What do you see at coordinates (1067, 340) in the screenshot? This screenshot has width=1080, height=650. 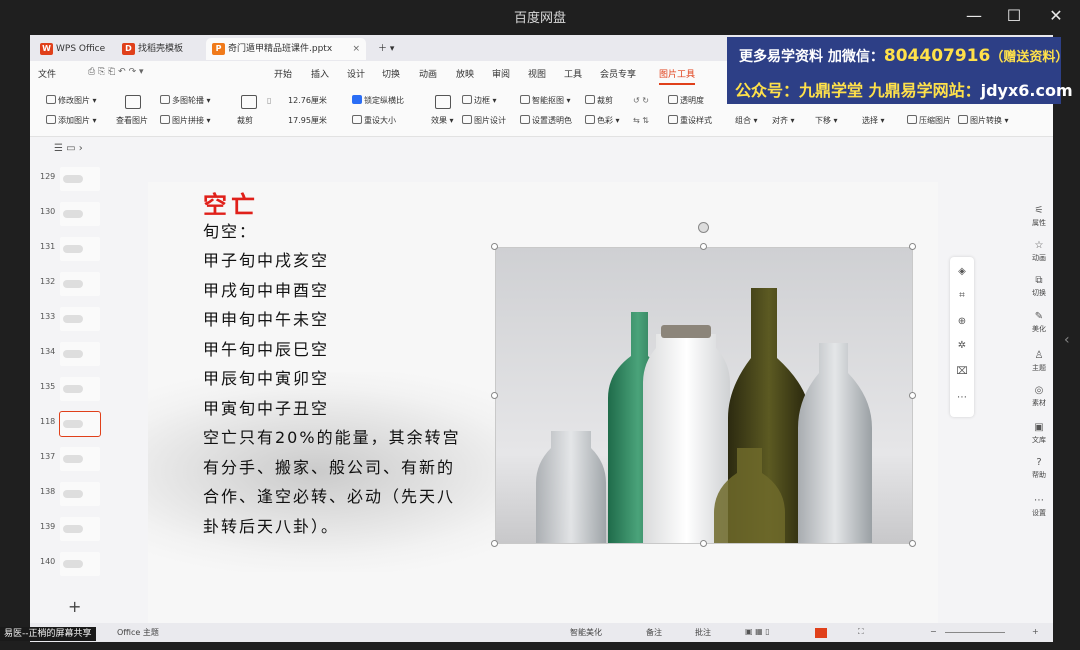 I see `chevron-left-icon: ‹` at bounding box center [1067, 340].